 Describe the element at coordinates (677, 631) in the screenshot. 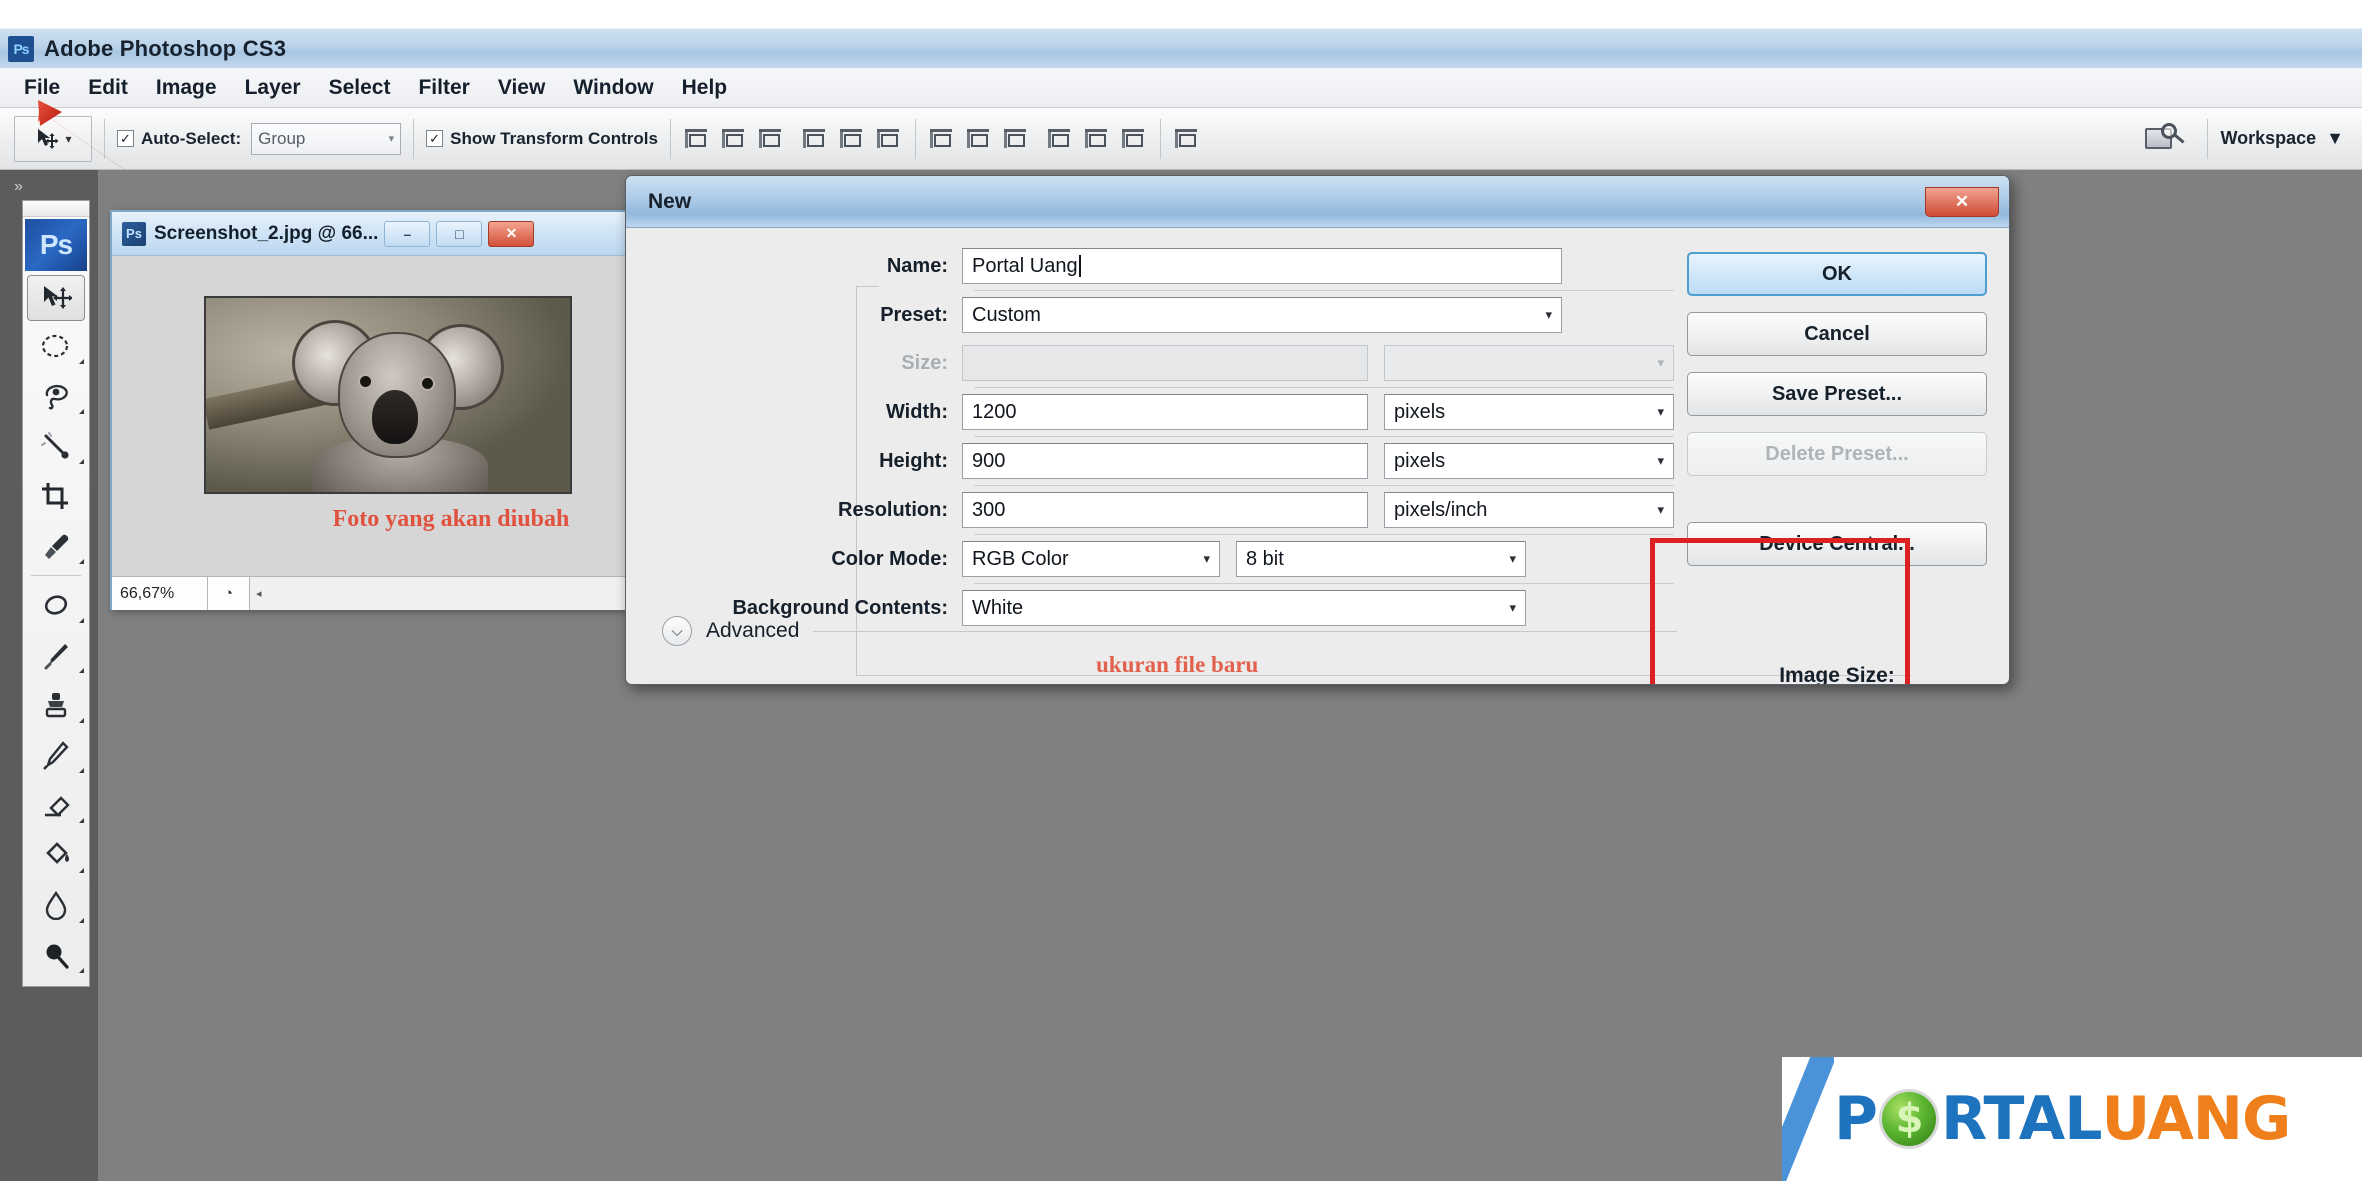

I see `chevron-expand-icon: ⌵` at that location.